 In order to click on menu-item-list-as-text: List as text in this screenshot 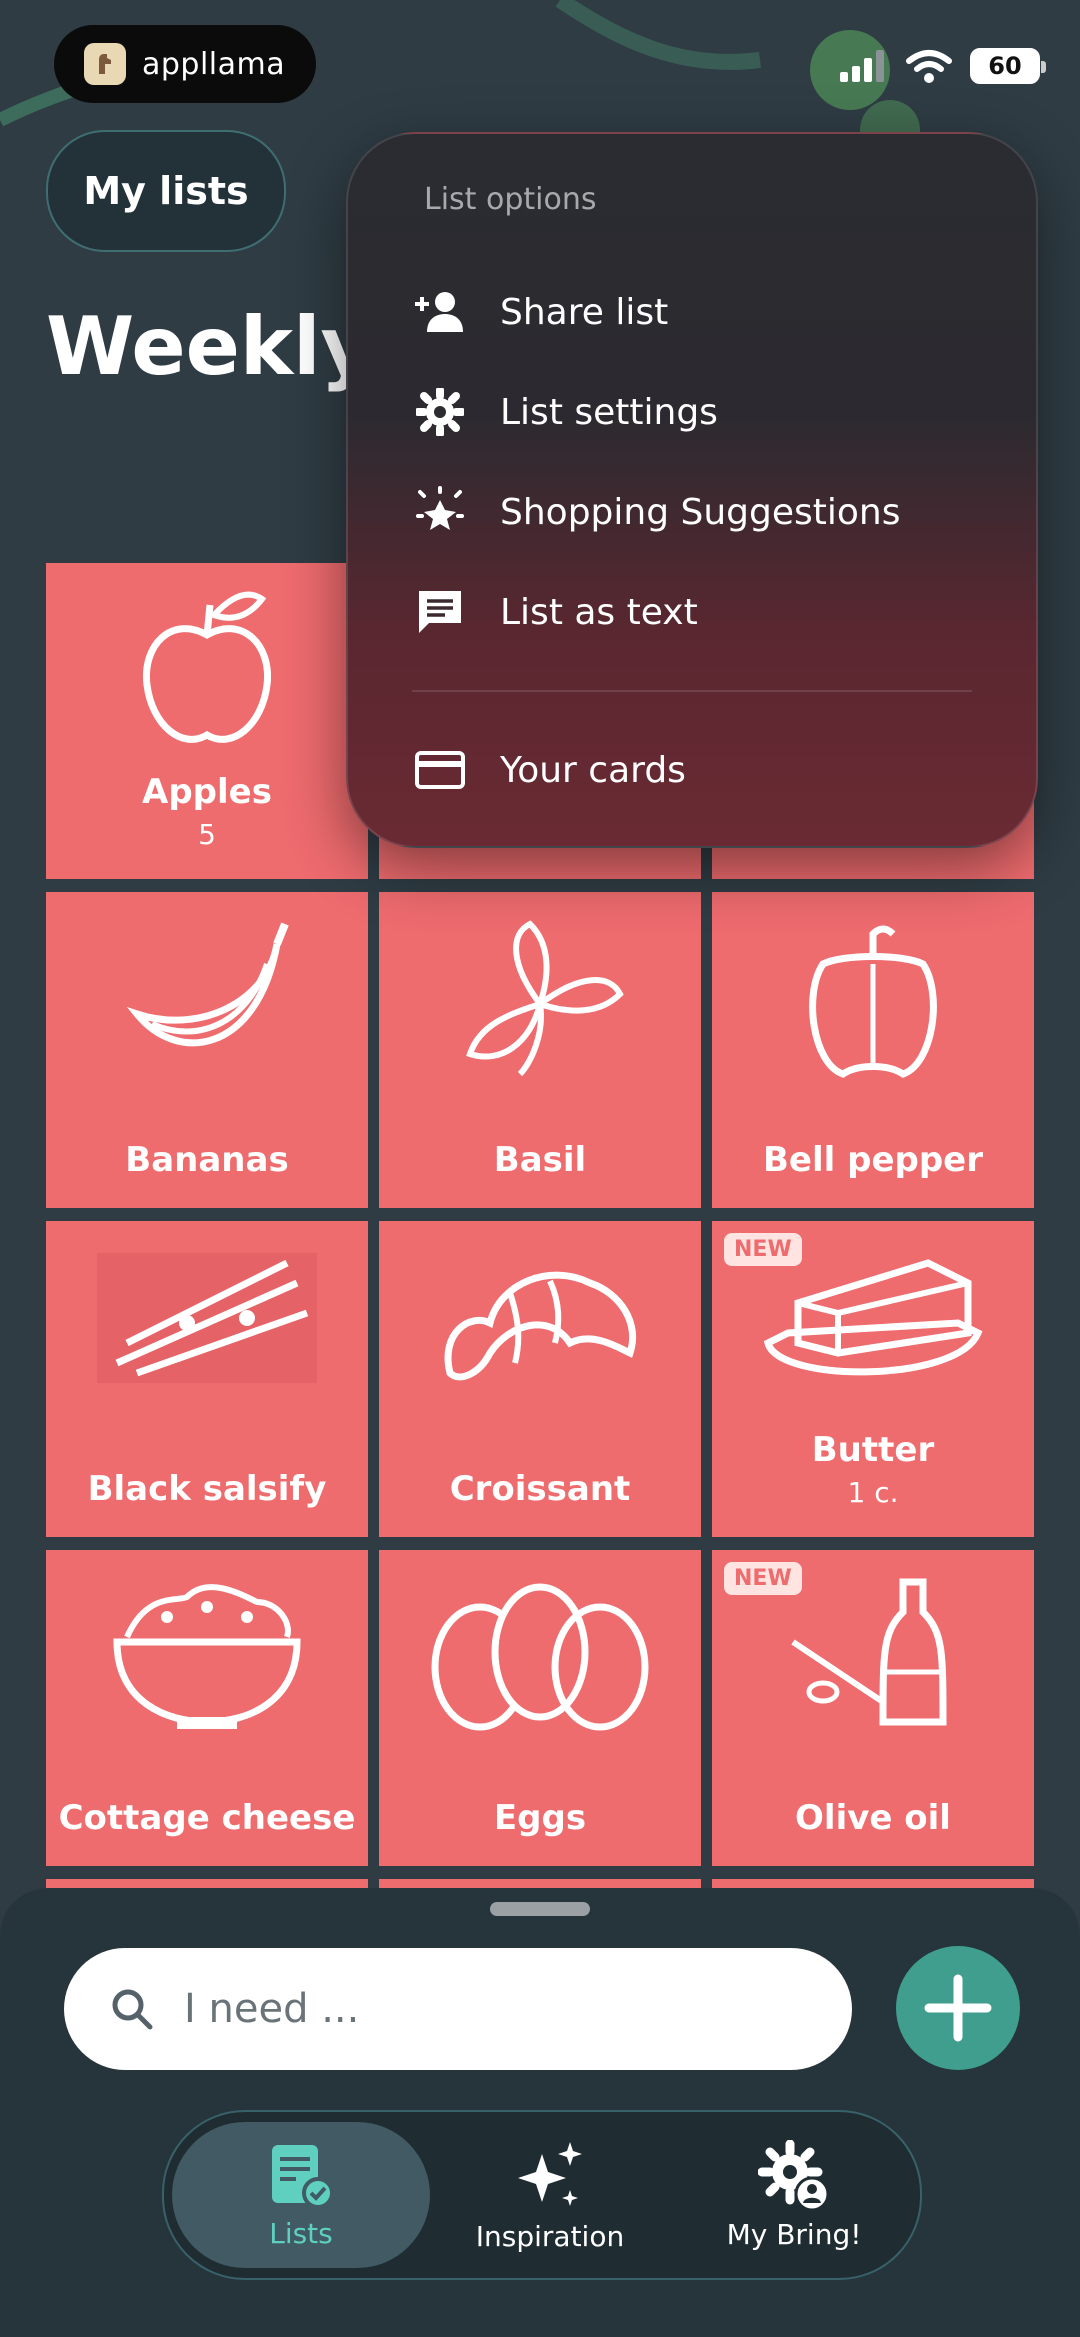, I will do `click(555, 612)`.